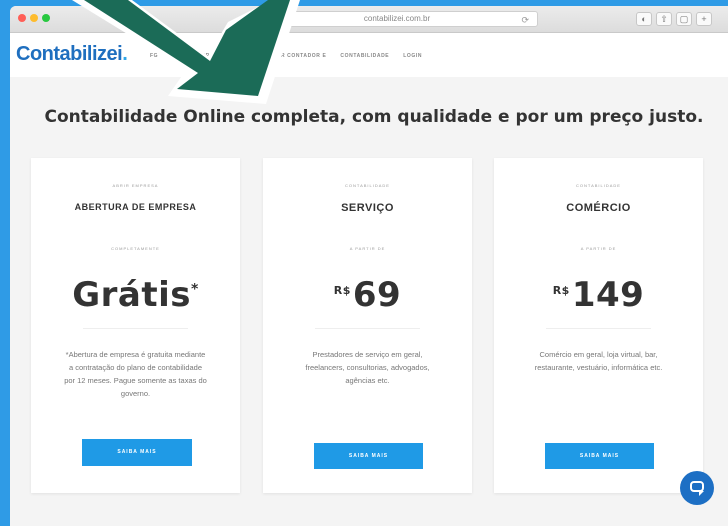 The image size is (728, 526). What do you see at coordinates (34, 18) in the screenshot?
I see `minimize-window-icon` at bounding box center [34, 18].